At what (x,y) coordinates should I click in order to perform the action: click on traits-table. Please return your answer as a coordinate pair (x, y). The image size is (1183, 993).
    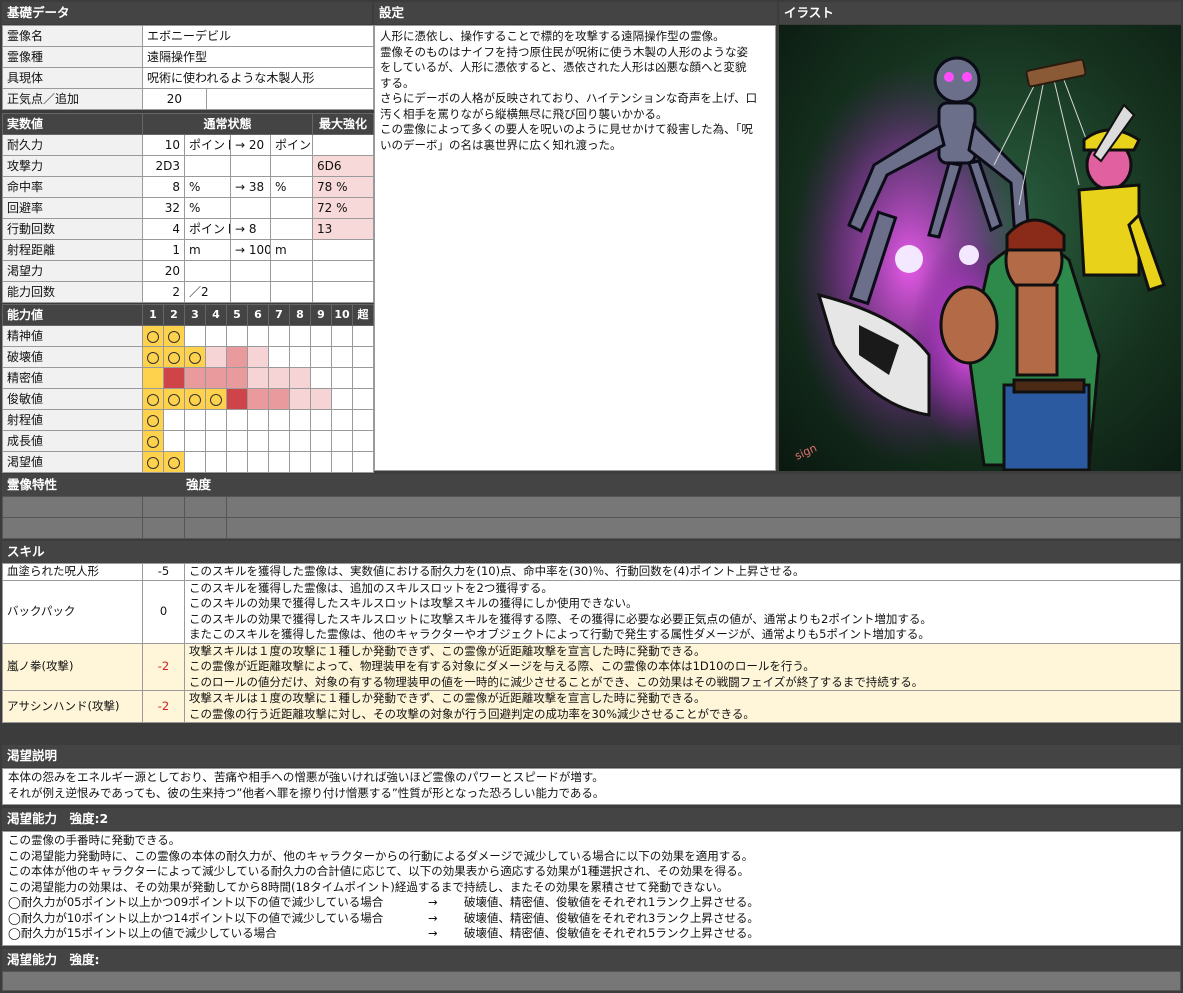
    Looking at the image, I should click on (591, 517).